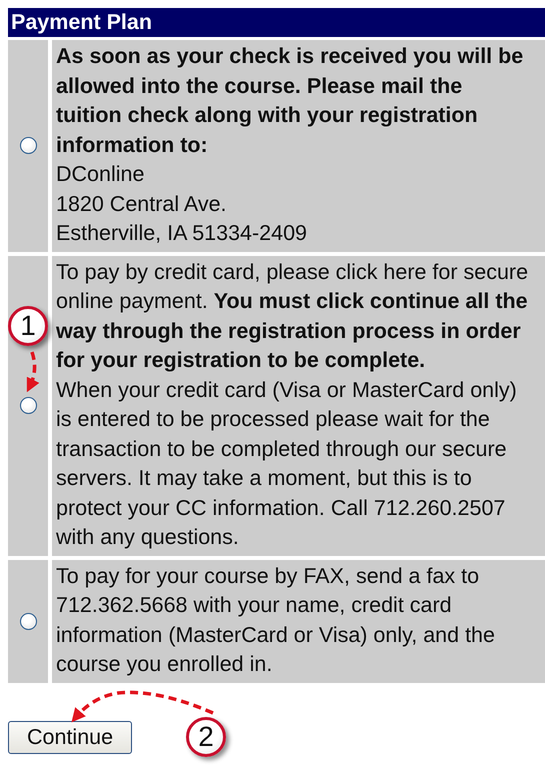  Describe the element at coordinates (28, 326) in the screenshot. I see `callout-number: 1` at that location.